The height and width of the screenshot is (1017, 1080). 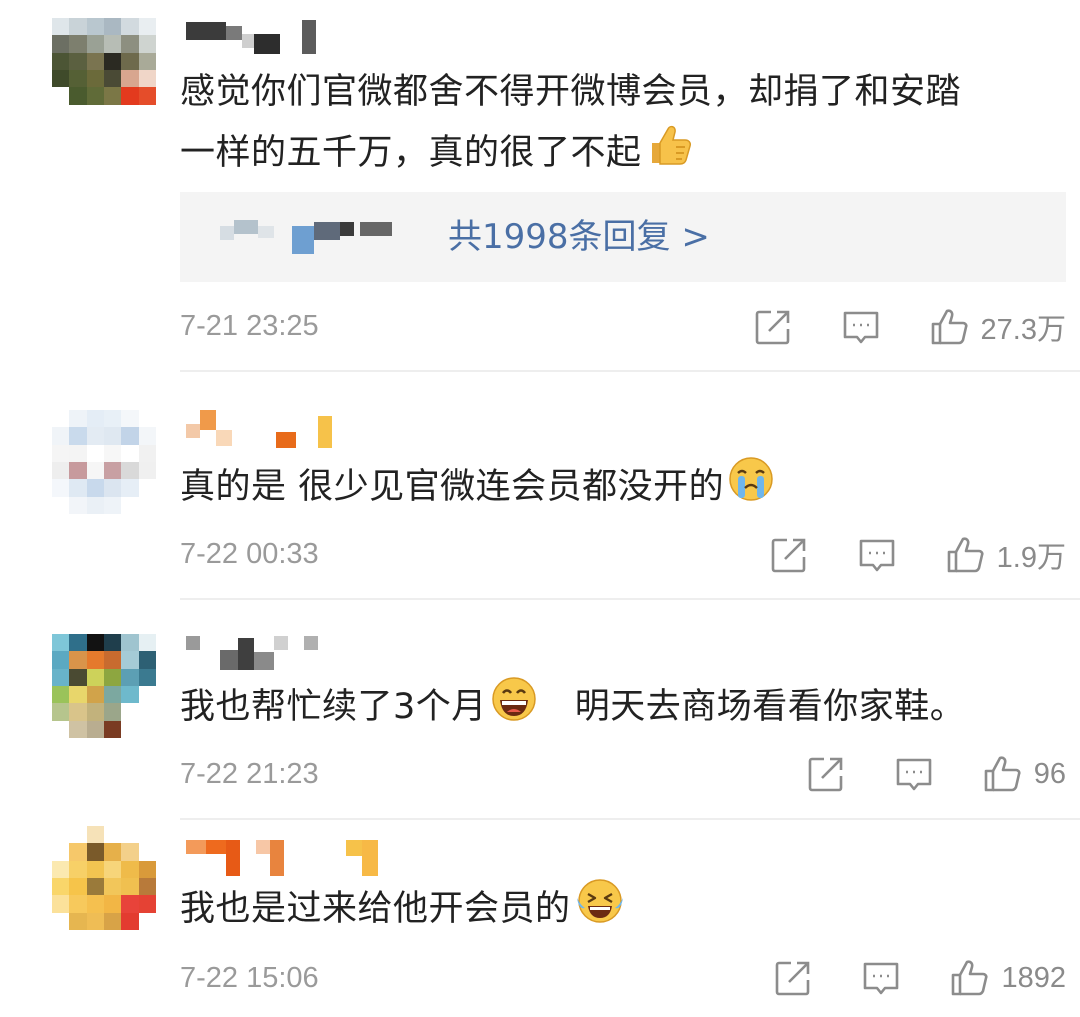 I want to click on comment-text-line: 明天去商场看看你家鞋。, so click(x=770, y=707).